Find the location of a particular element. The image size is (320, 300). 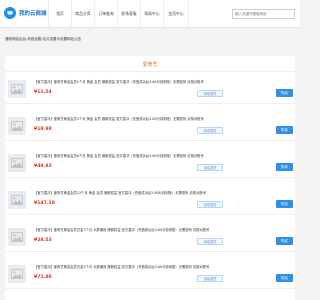

search-box is located at coordinates (263, 14).